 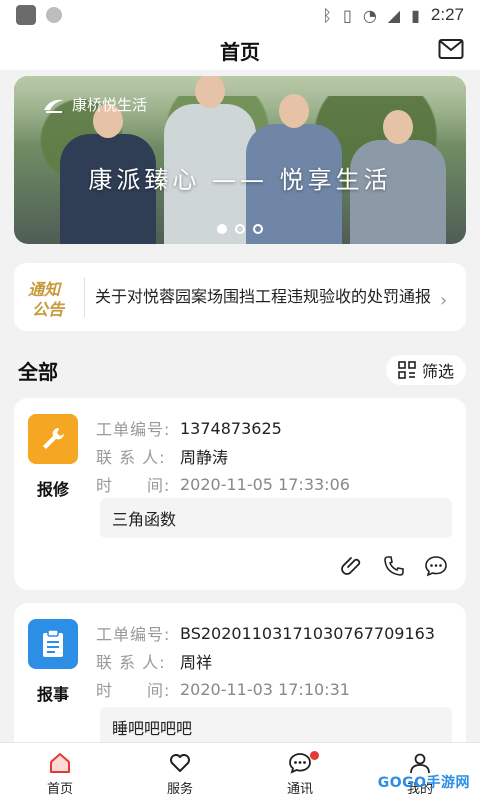 I want to click on filter-button: 筛选, so click(x=425, y=370).